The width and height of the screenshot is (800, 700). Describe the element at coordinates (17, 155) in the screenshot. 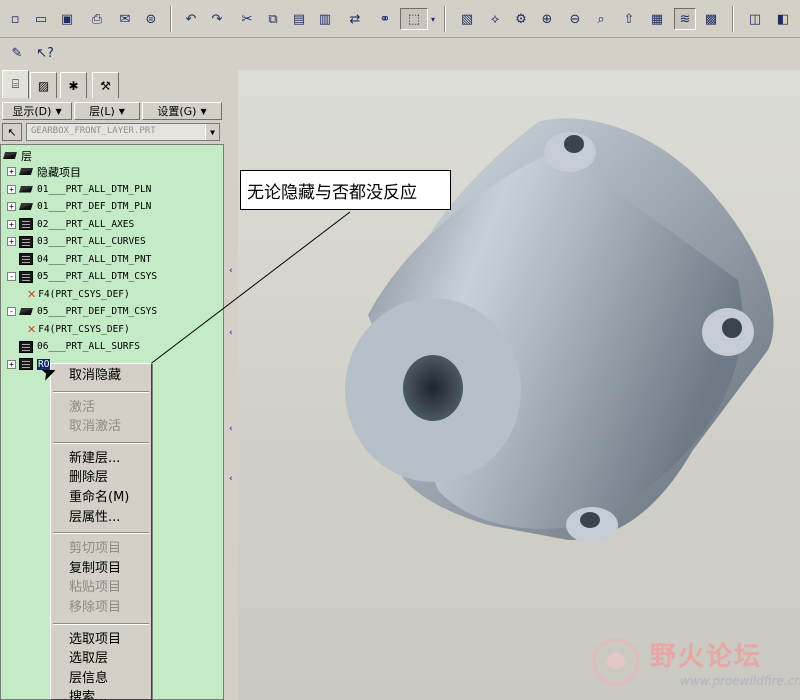

I see `layer-tree-root: 层` at that location.